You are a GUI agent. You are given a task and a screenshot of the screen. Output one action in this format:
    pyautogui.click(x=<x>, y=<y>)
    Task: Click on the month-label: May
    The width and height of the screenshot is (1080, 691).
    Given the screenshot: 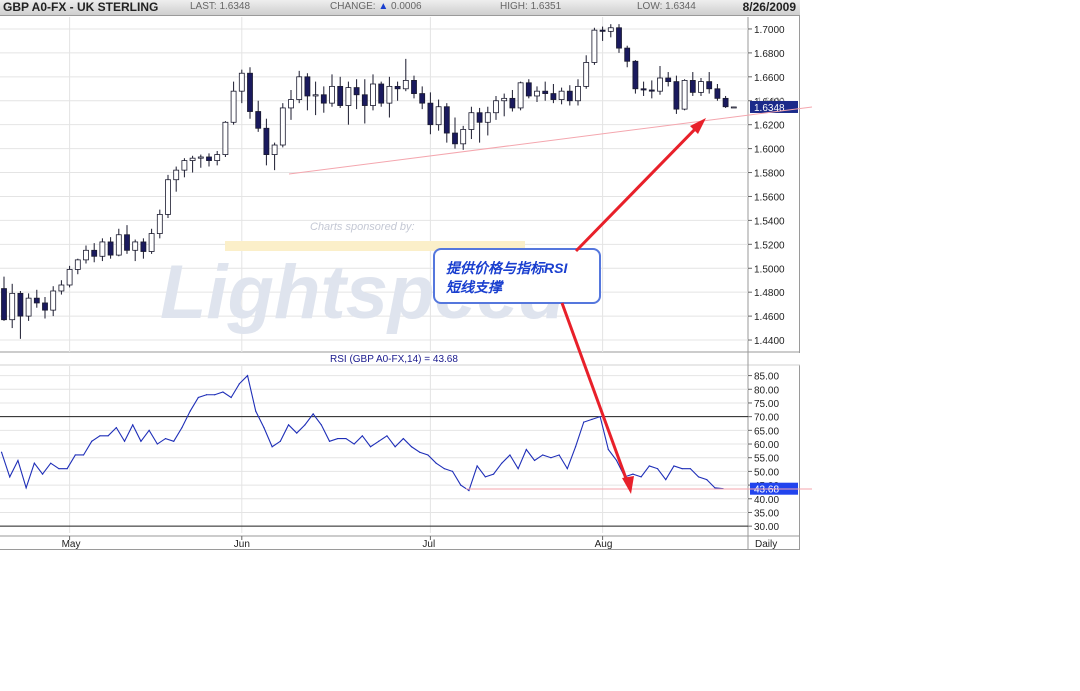 What is the action you would take?
    pyautogui.click(x=71, y=544)
    